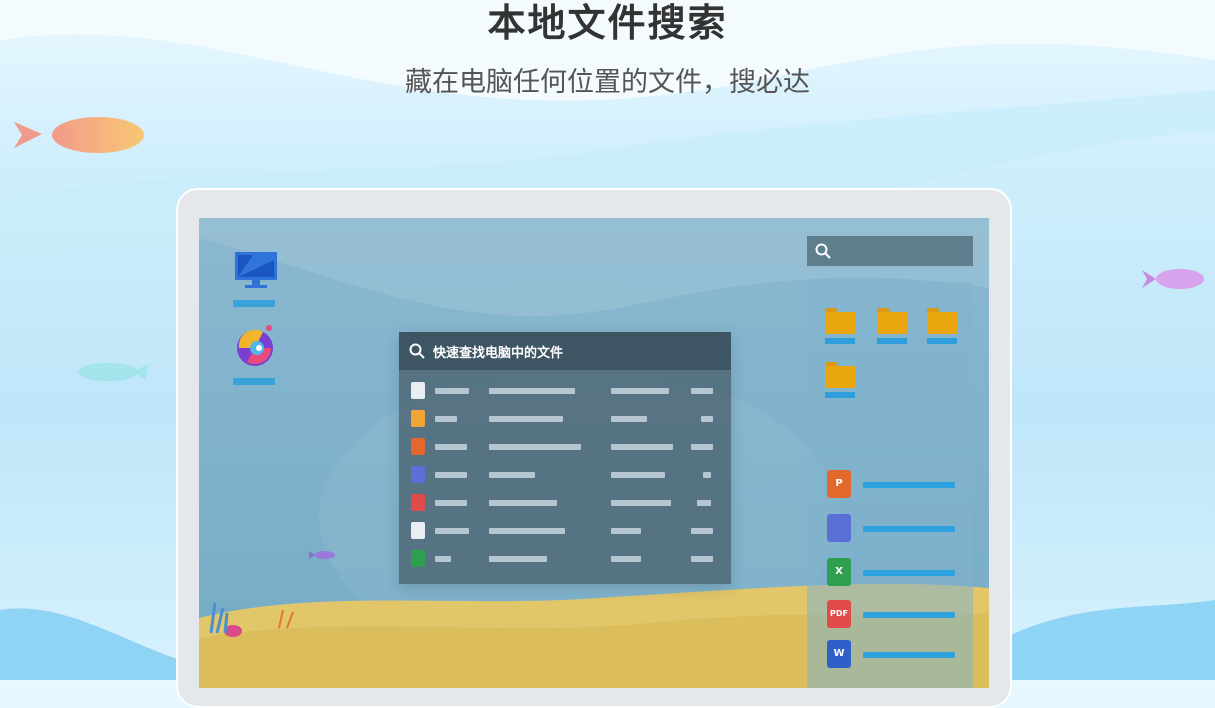  I want to click on recent-files-panel: P X PDF W, so click(890, 571).